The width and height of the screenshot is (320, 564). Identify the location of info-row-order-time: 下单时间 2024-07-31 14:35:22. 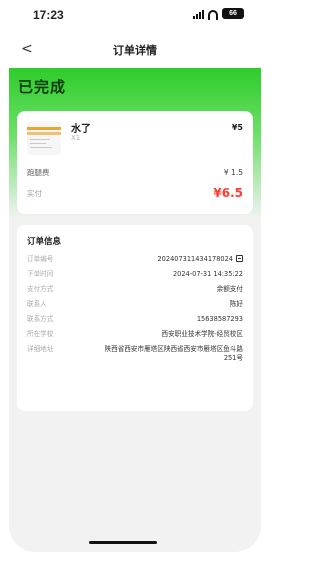
(135, 274).